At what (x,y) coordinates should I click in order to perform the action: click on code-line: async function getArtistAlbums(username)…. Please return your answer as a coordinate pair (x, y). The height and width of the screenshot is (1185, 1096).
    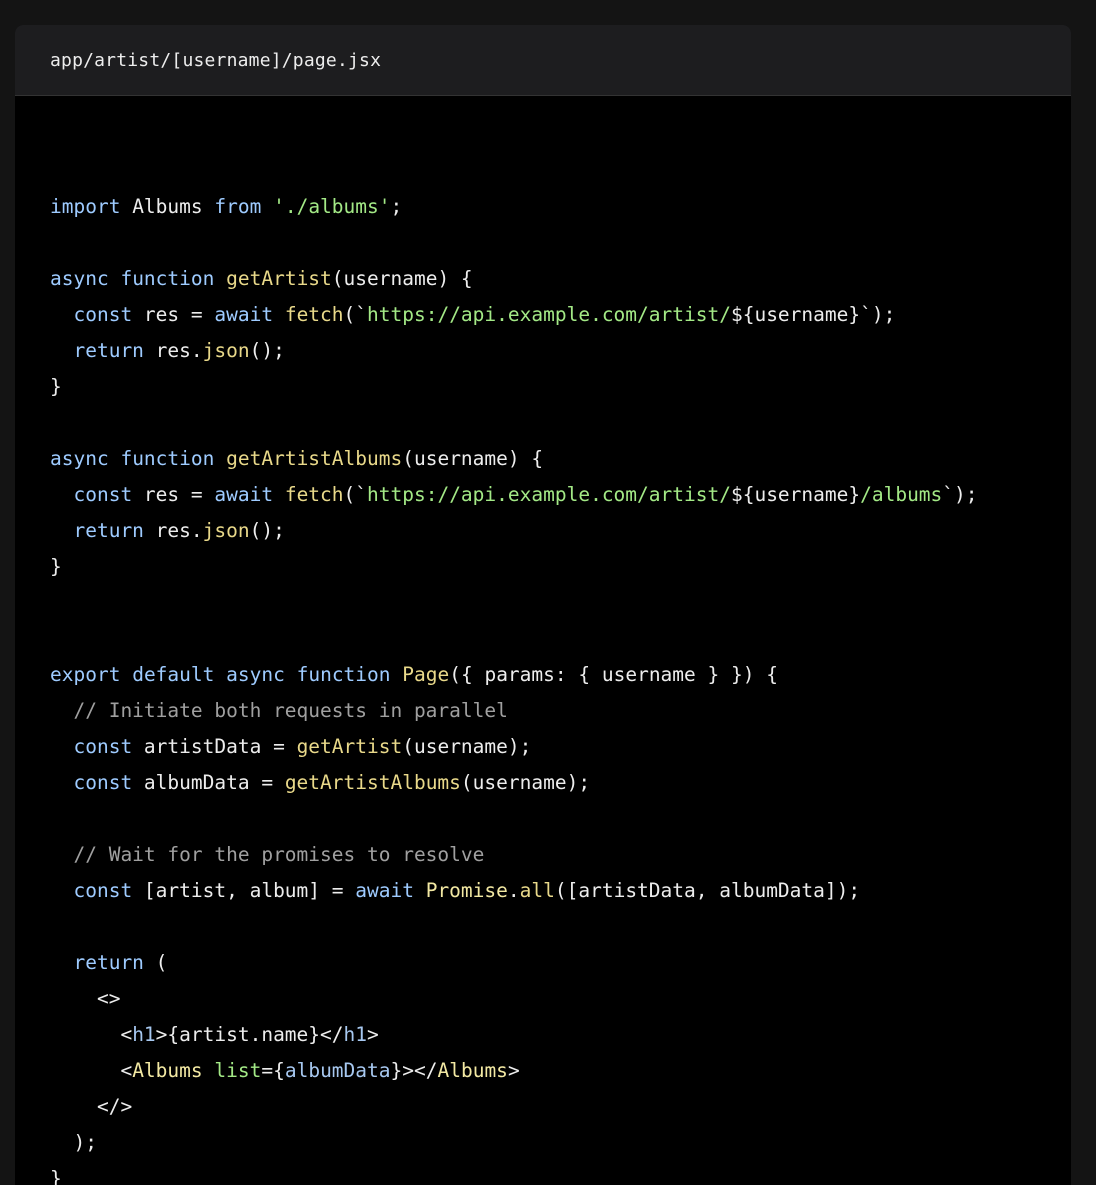
    Looking at the image, I should click on (296, 459).